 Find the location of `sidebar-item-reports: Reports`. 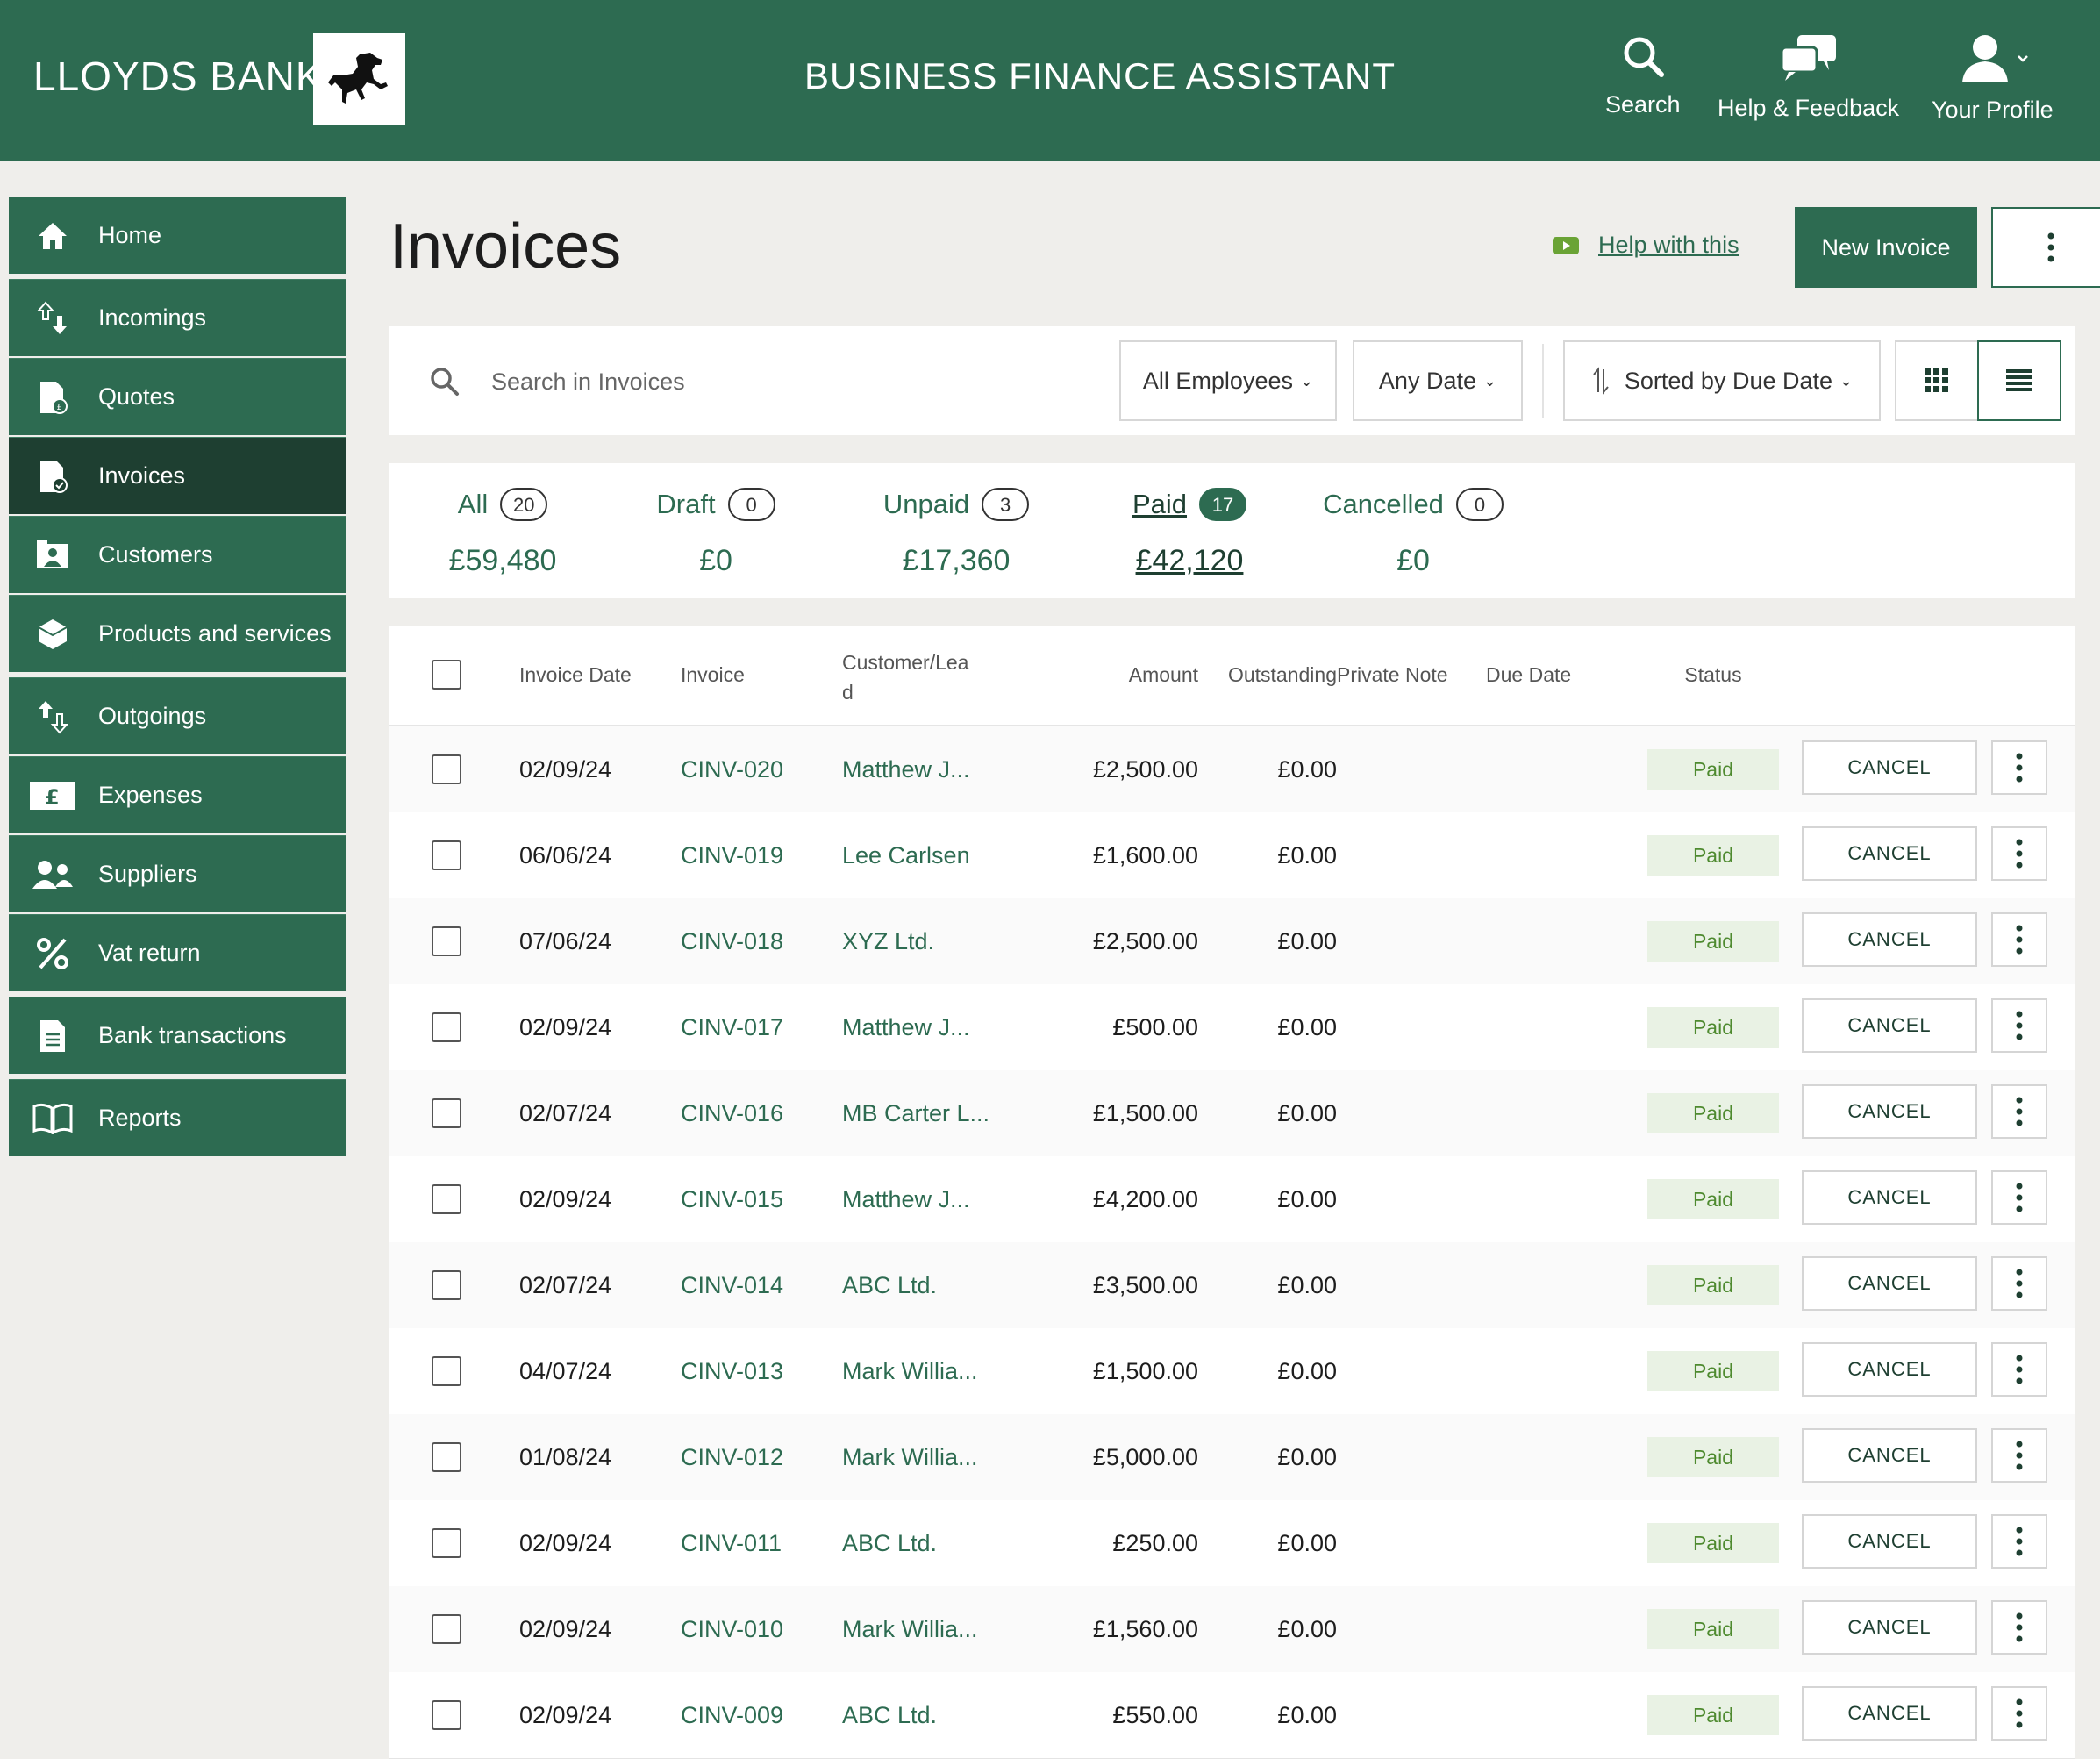

sidebar-item-reports: Reports is located at coordinates (177, 1117).